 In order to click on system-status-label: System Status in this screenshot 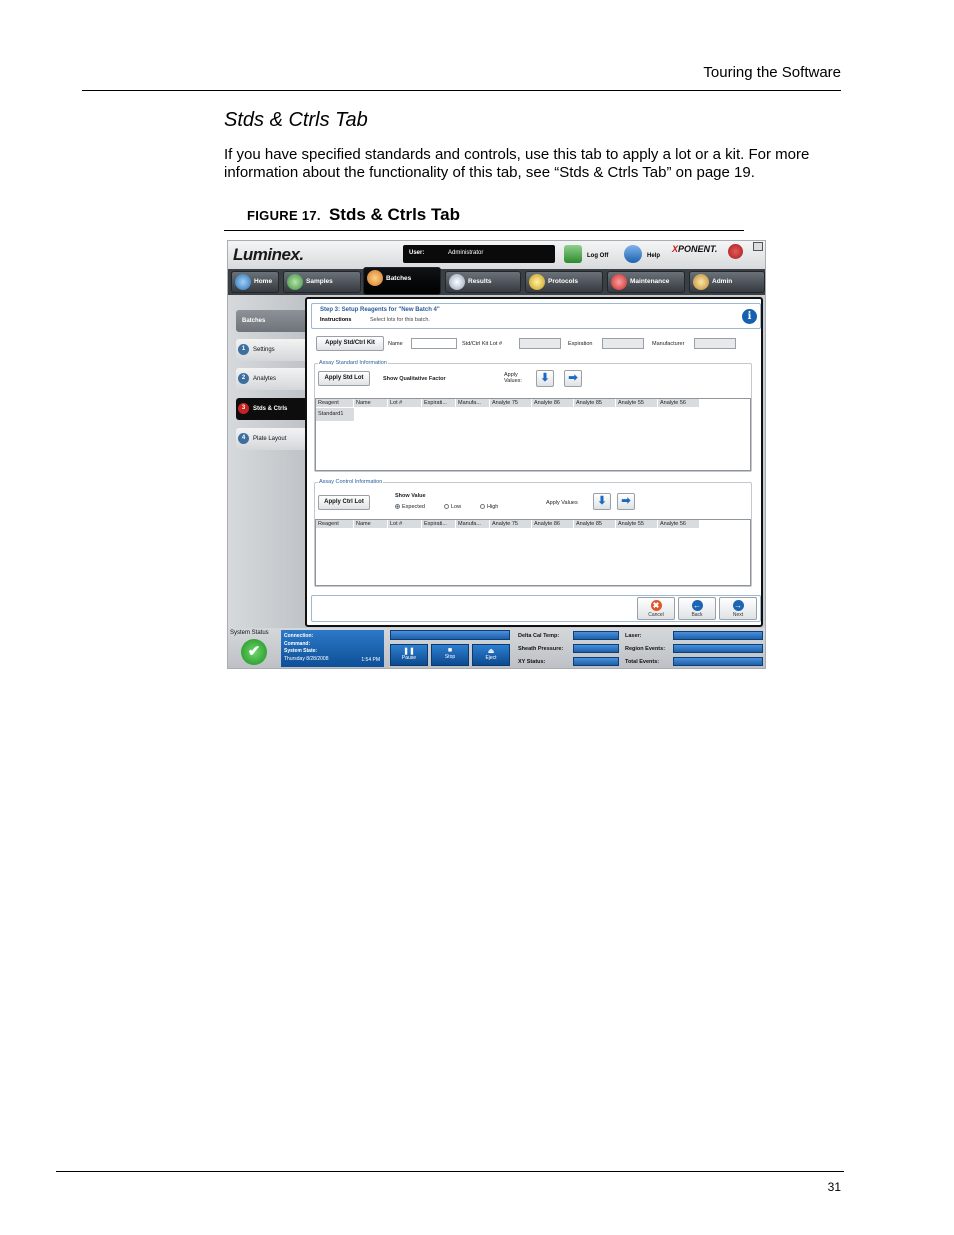, I will do `click(249, 633)`.